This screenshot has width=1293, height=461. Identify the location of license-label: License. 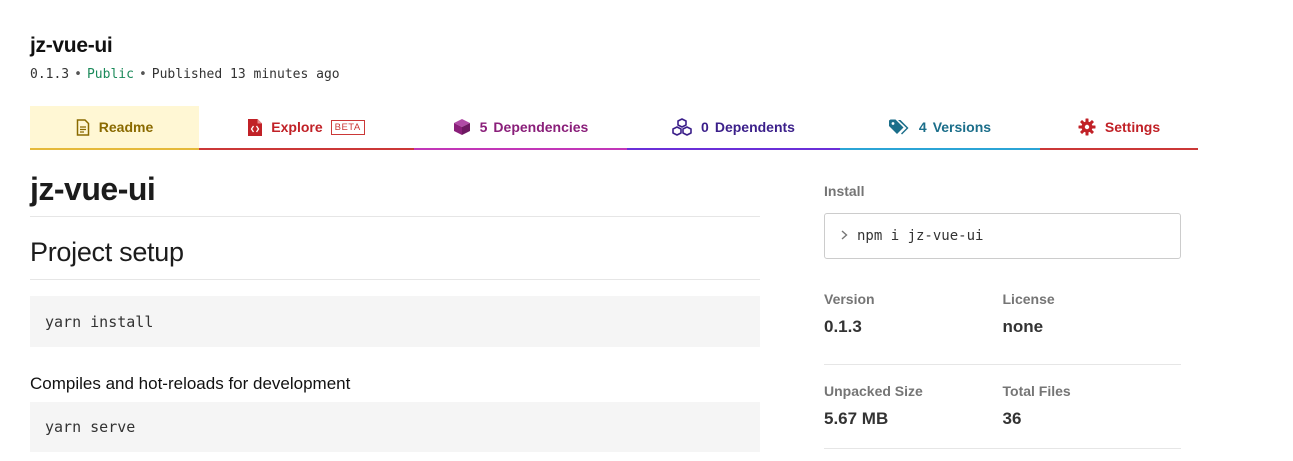
(1028, 299).